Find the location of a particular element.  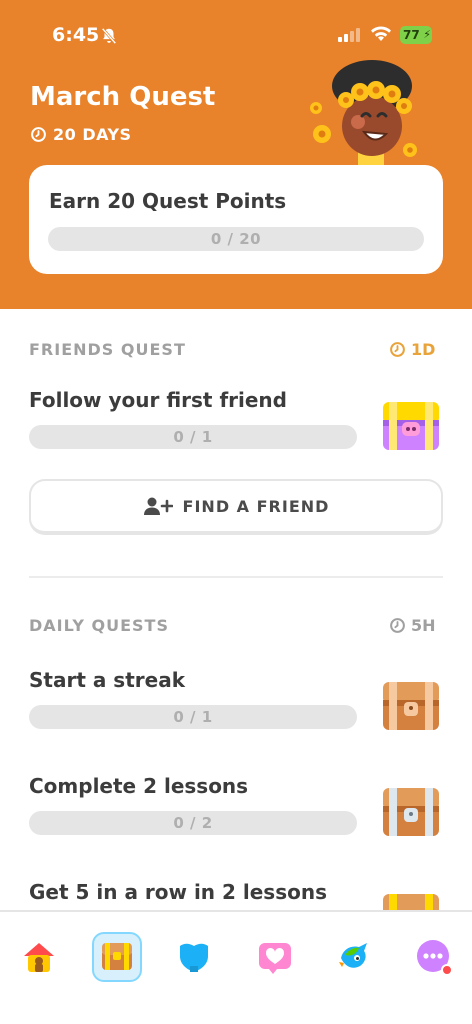

friends-quest-label: Follow your first friend is located at coordinates (158, 400).